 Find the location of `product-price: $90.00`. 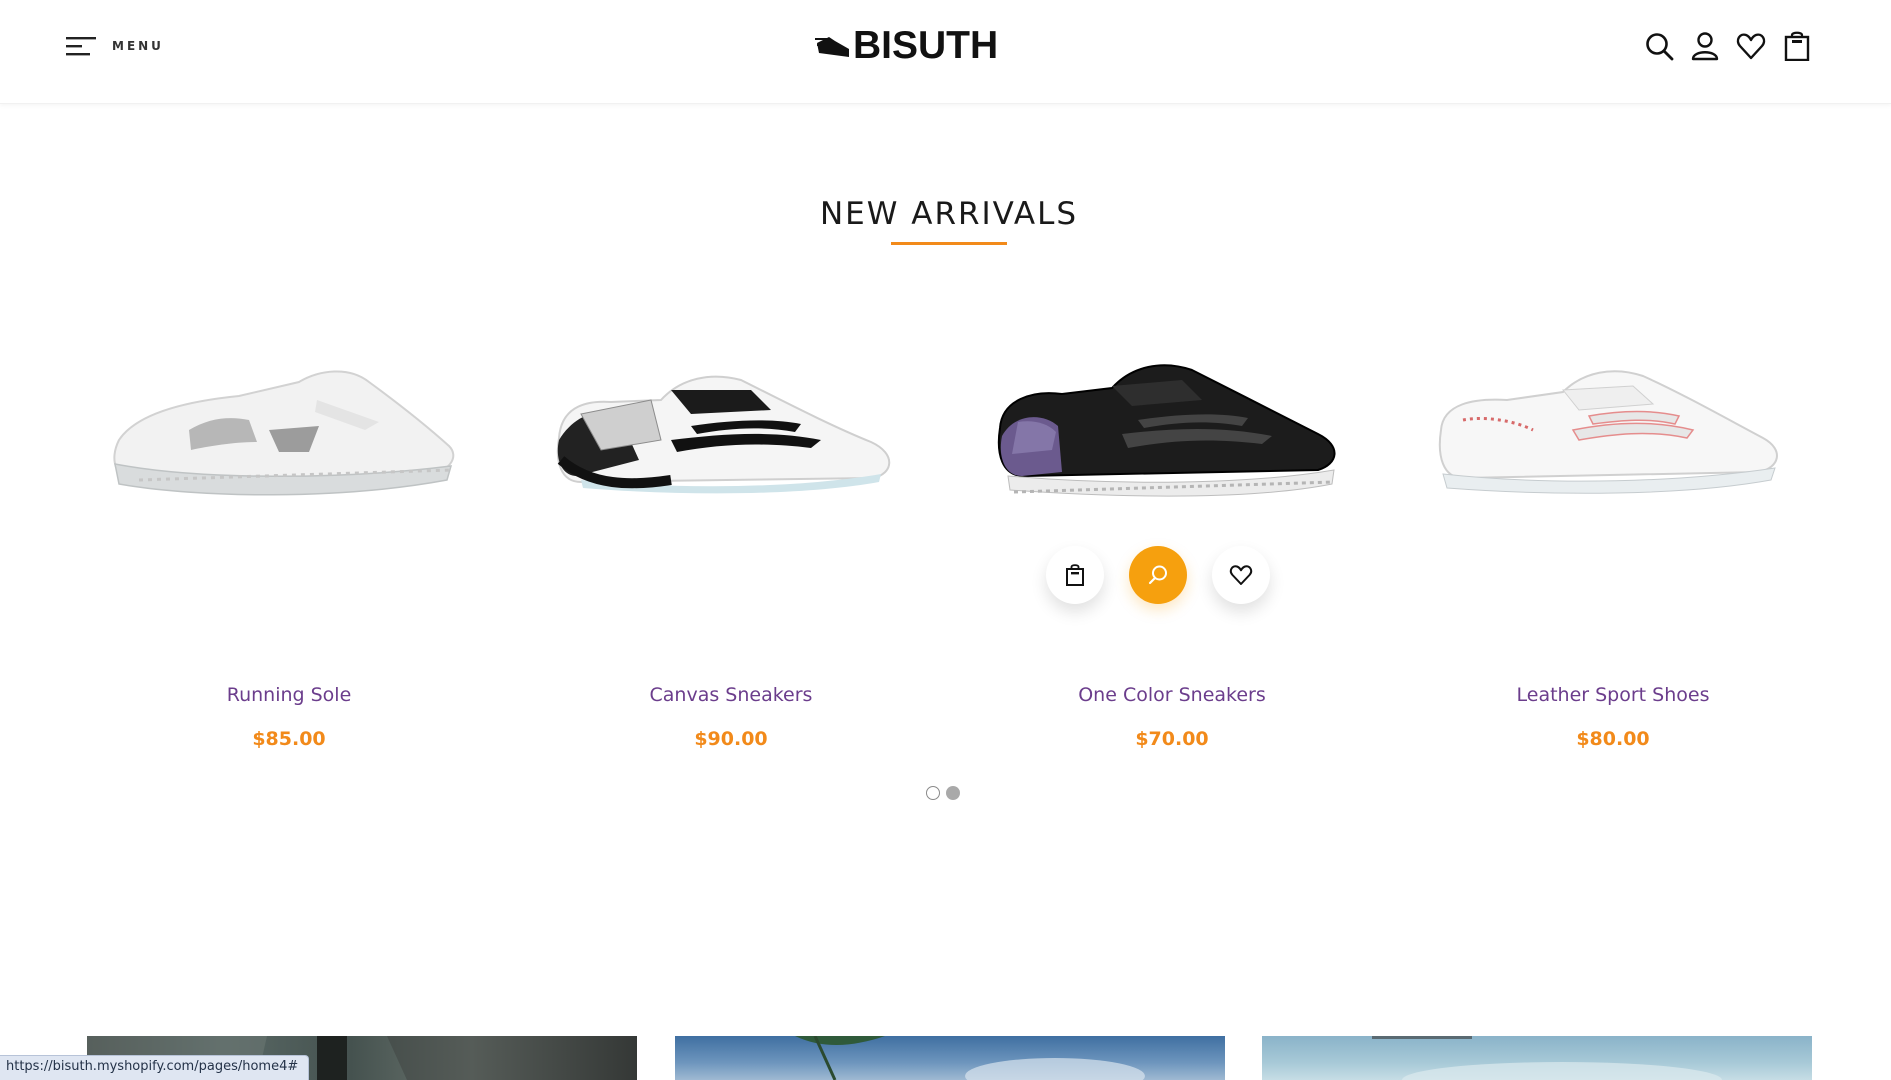

product-price: $90.00 is located at coordinates (731, 739).